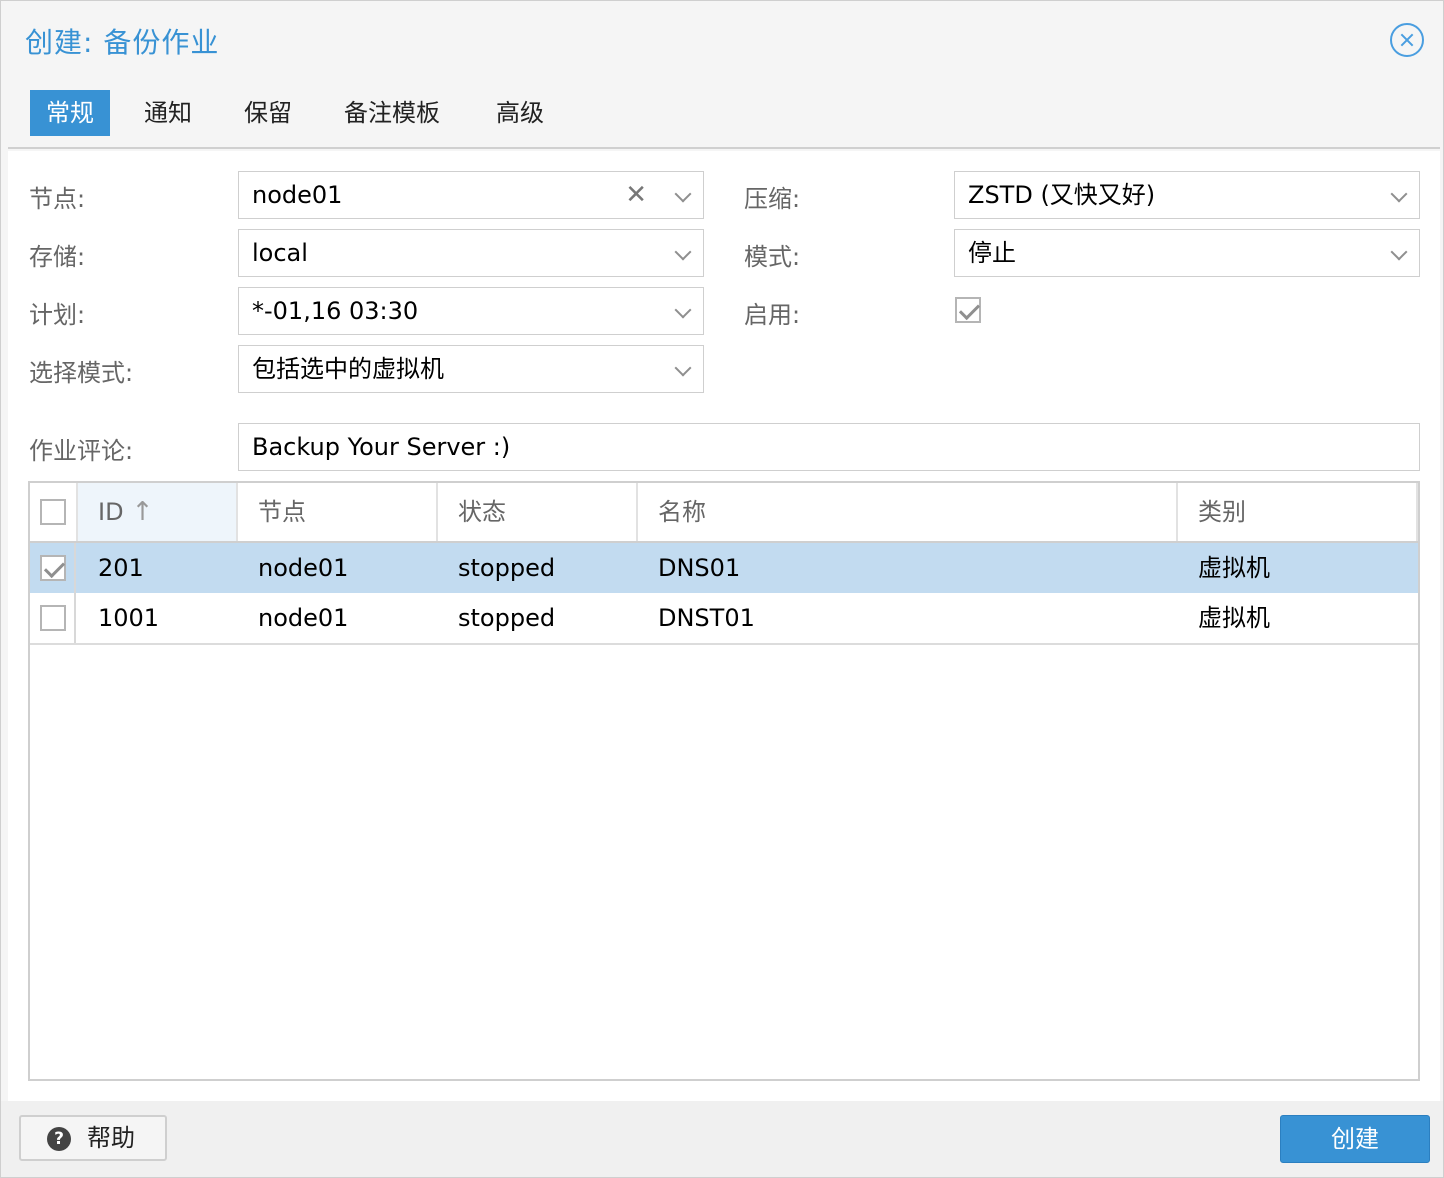 The image size is (1444, 1178). Describe the element at coordinates (471, 311) in the screenshot. I see `schedule-combobox: *-01,16 03:30` at that location.